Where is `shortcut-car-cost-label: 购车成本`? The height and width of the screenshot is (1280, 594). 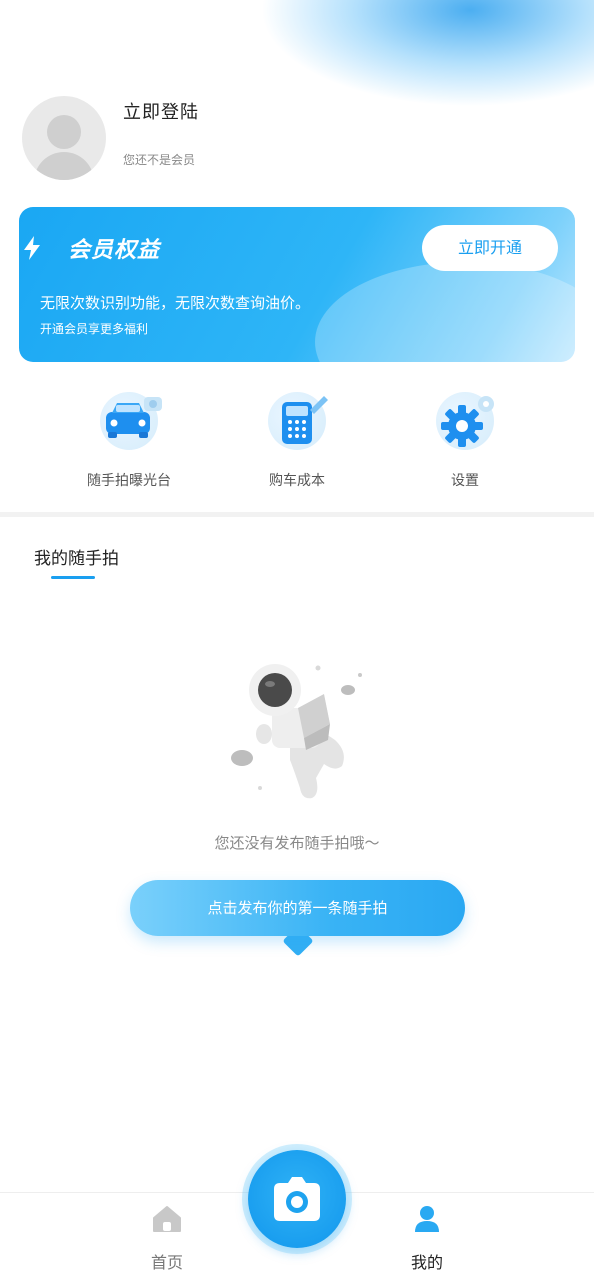 shortcut-car-cost-label: 购车成本 is located at coordinates (297, 481).